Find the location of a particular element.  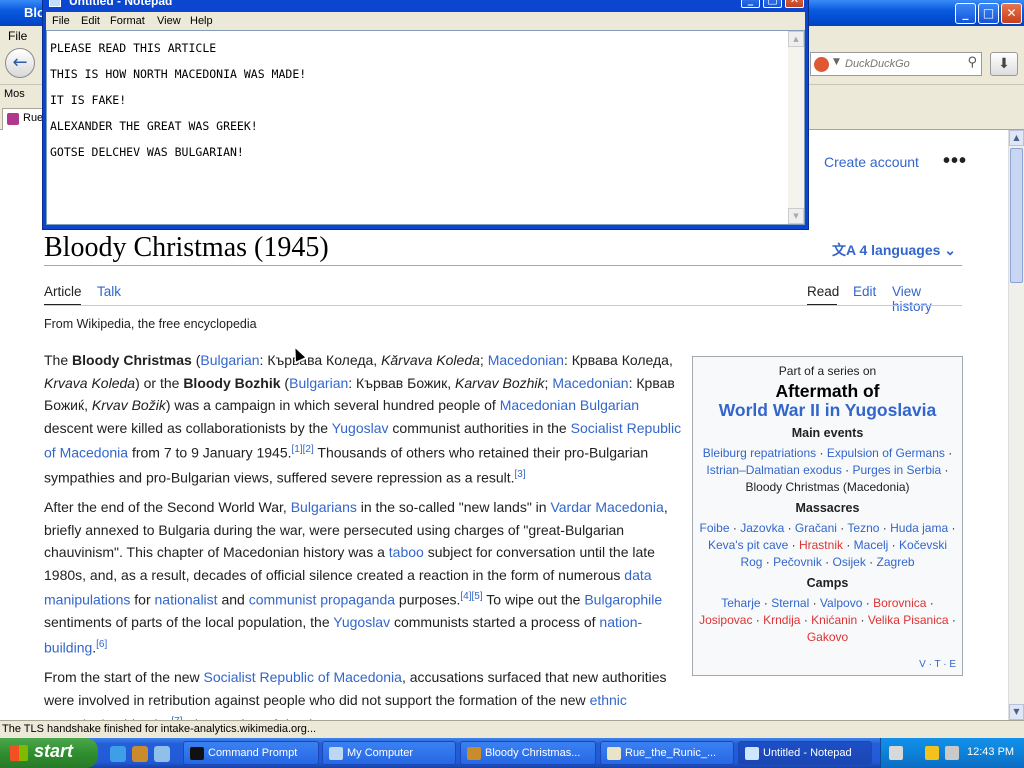

link: ethnic Macedonian is located at coordinates (335, 706).